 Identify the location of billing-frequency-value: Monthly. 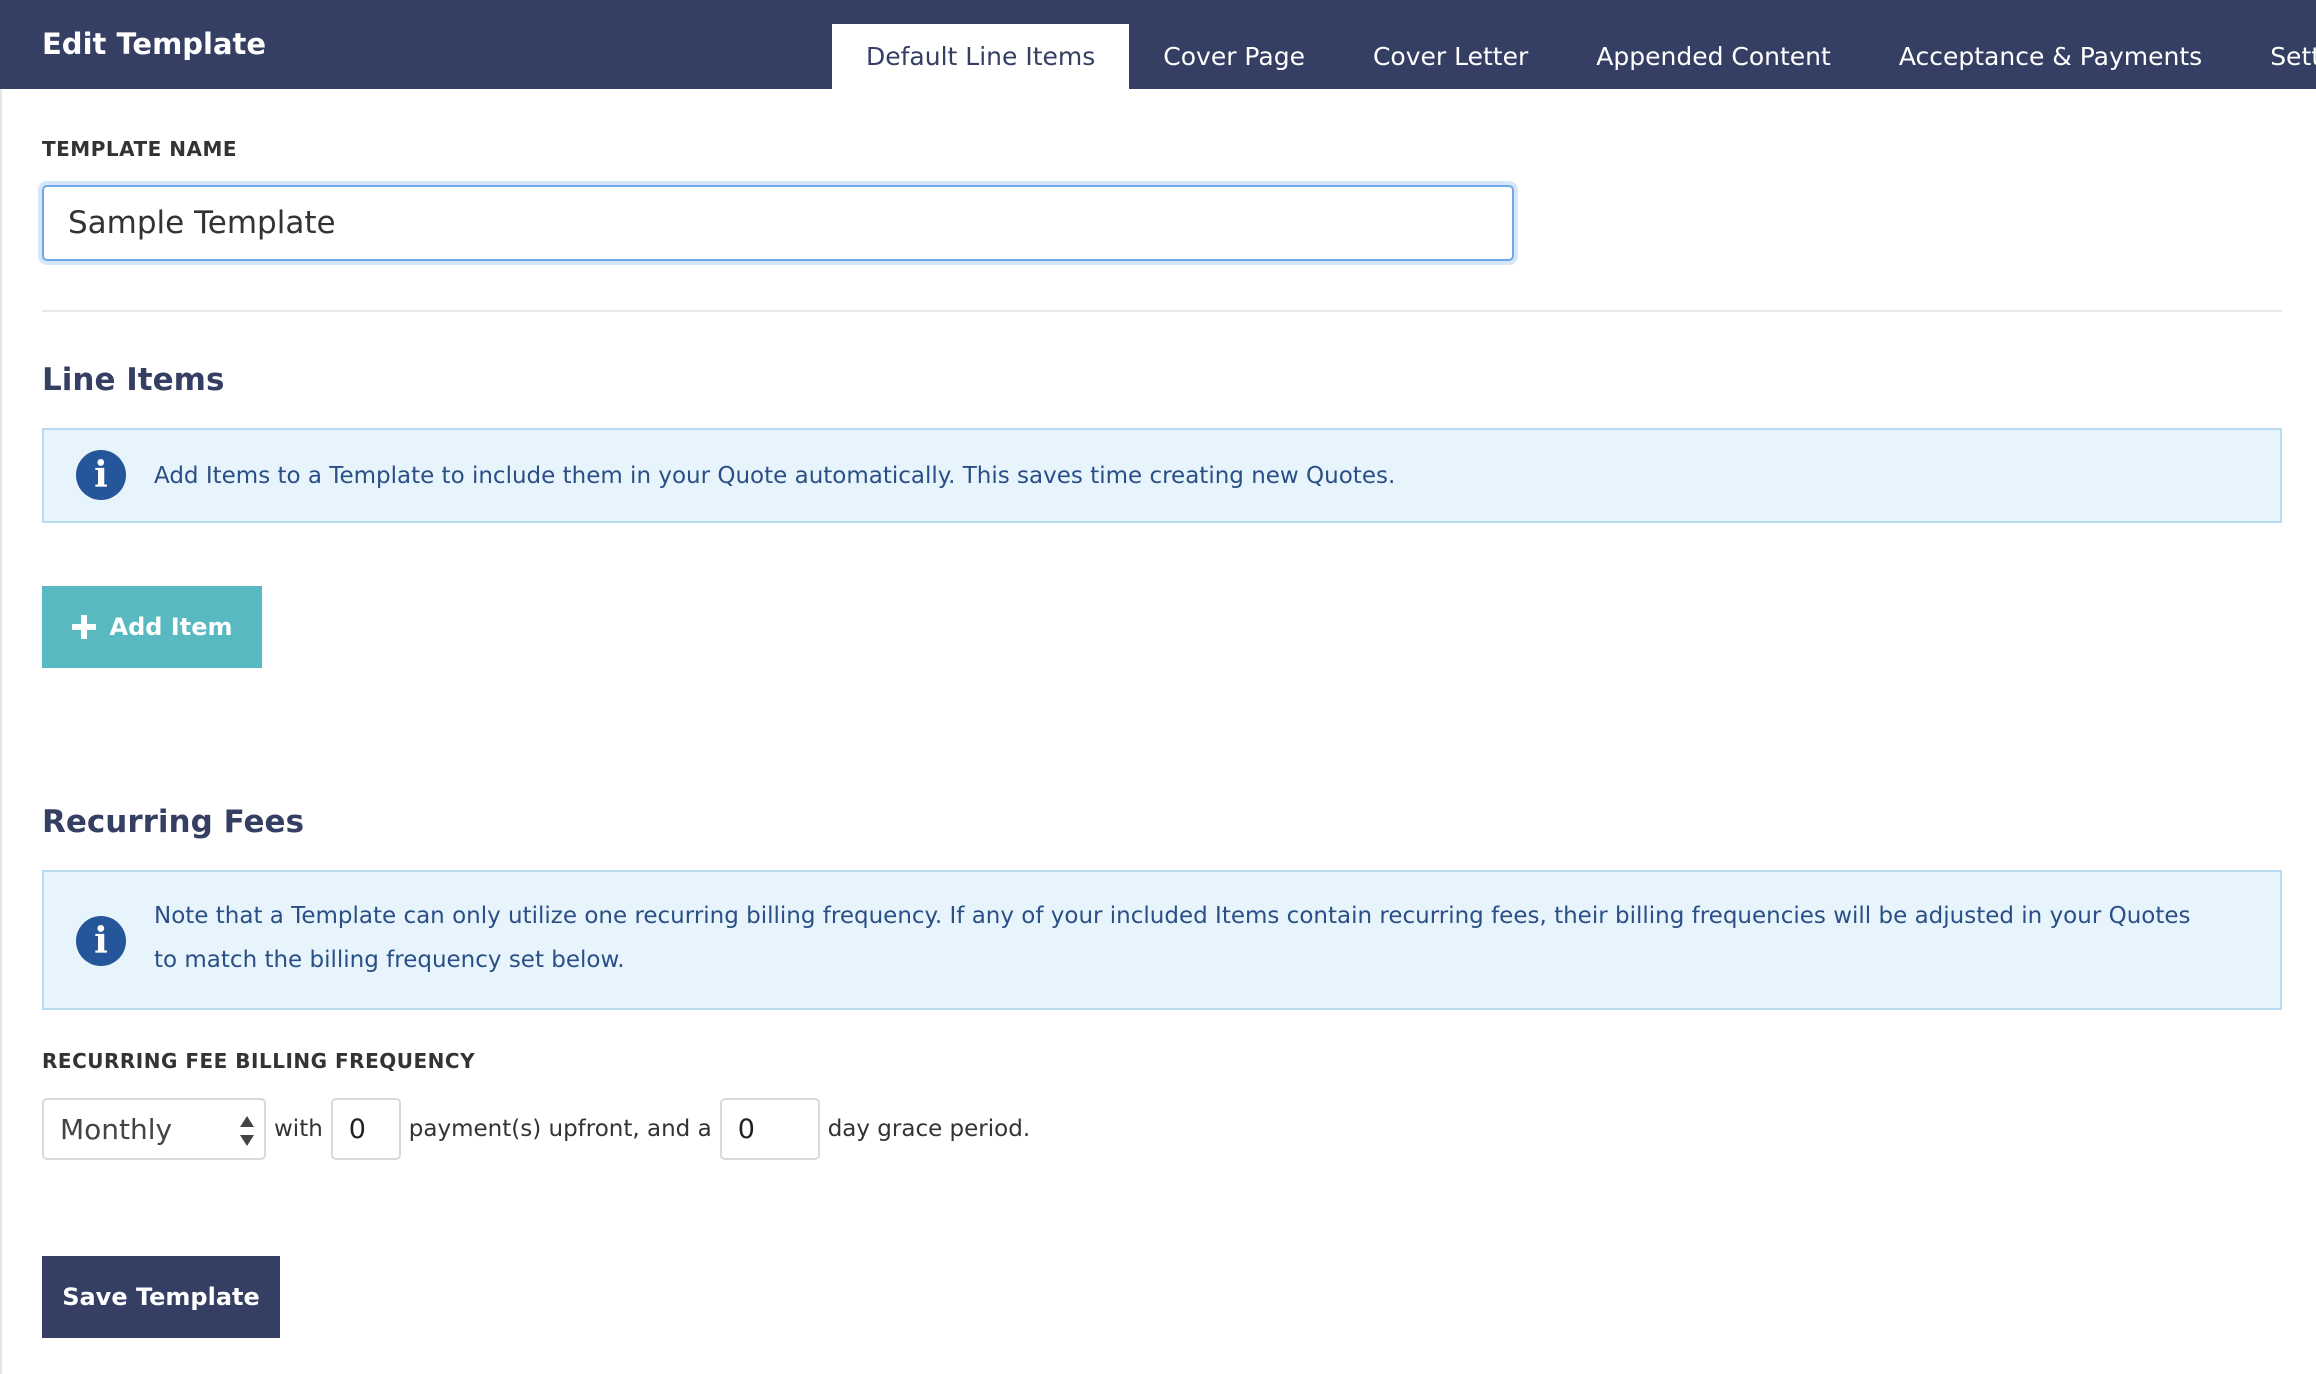
(116, 1129).